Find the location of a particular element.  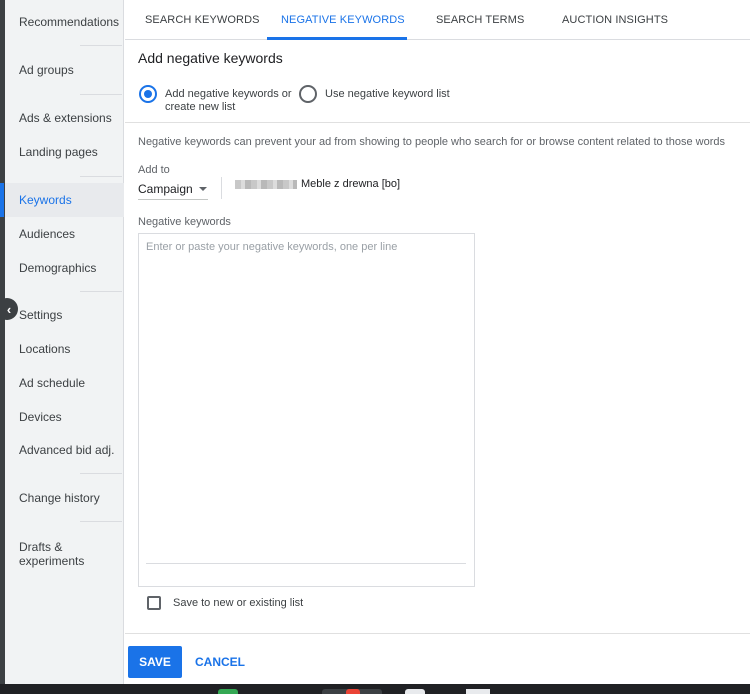

sidebar-item-ad-schedule: Ad schedule is located at coordinates (64, 383).